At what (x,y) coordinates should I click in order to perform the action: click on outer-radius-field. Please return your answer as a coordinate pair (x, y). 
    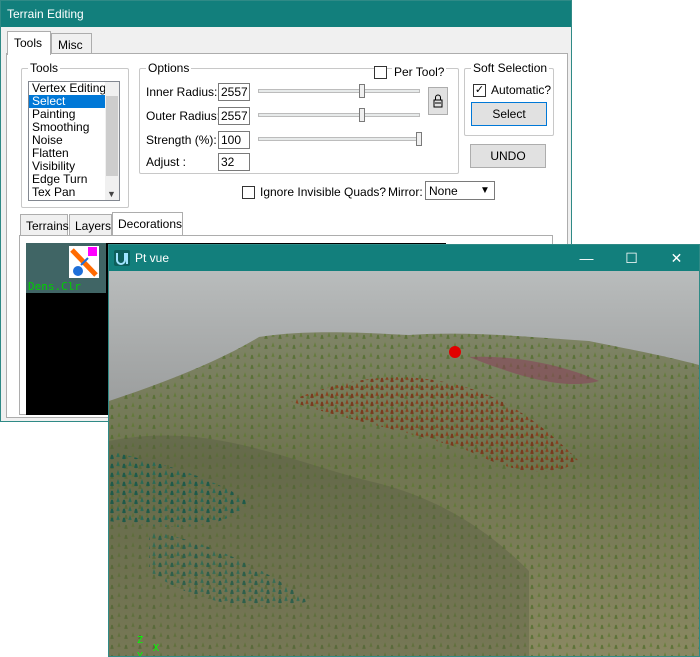
    Looking at the image, I should click on (234, 116).